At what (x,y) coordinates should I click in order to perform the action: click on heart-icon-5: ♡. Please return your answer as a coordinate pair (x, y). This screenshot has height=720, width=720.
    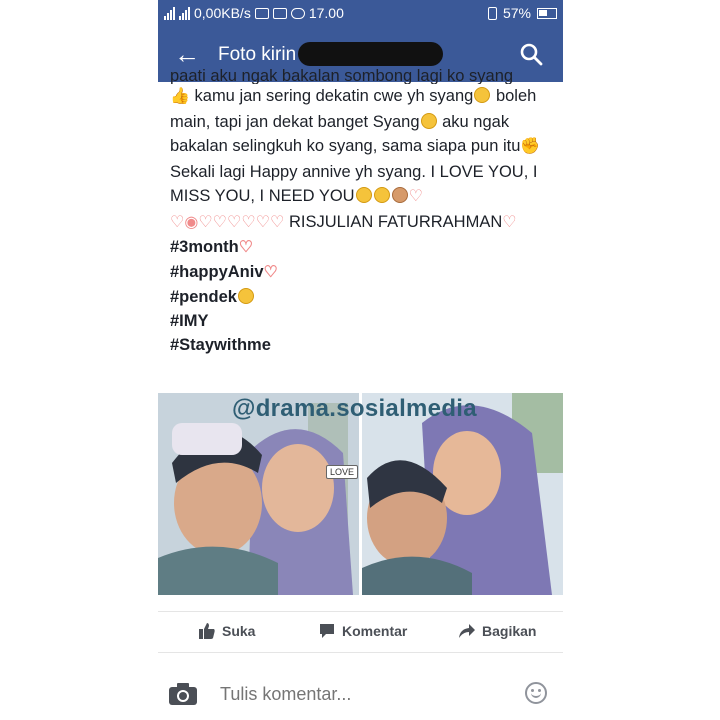
    Looking at the image, I should click on (234, 222).